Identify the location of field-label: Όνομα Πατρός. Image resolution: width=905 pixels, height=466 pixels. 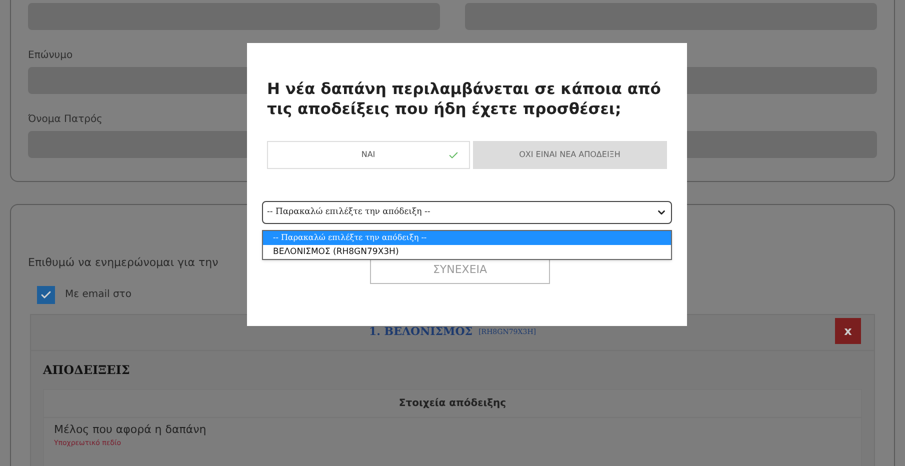
(66, 119).